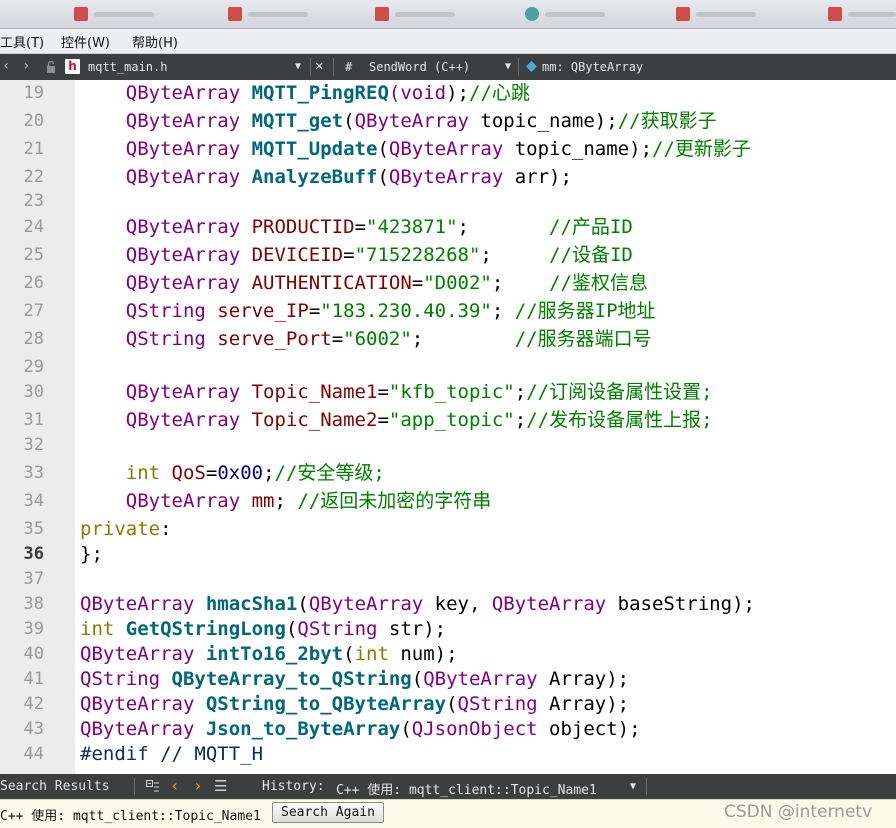 The image size is (896, 828). Describe the element at coordinates (33, 654) in the screenshot. I see `line-number: 40` at that location.